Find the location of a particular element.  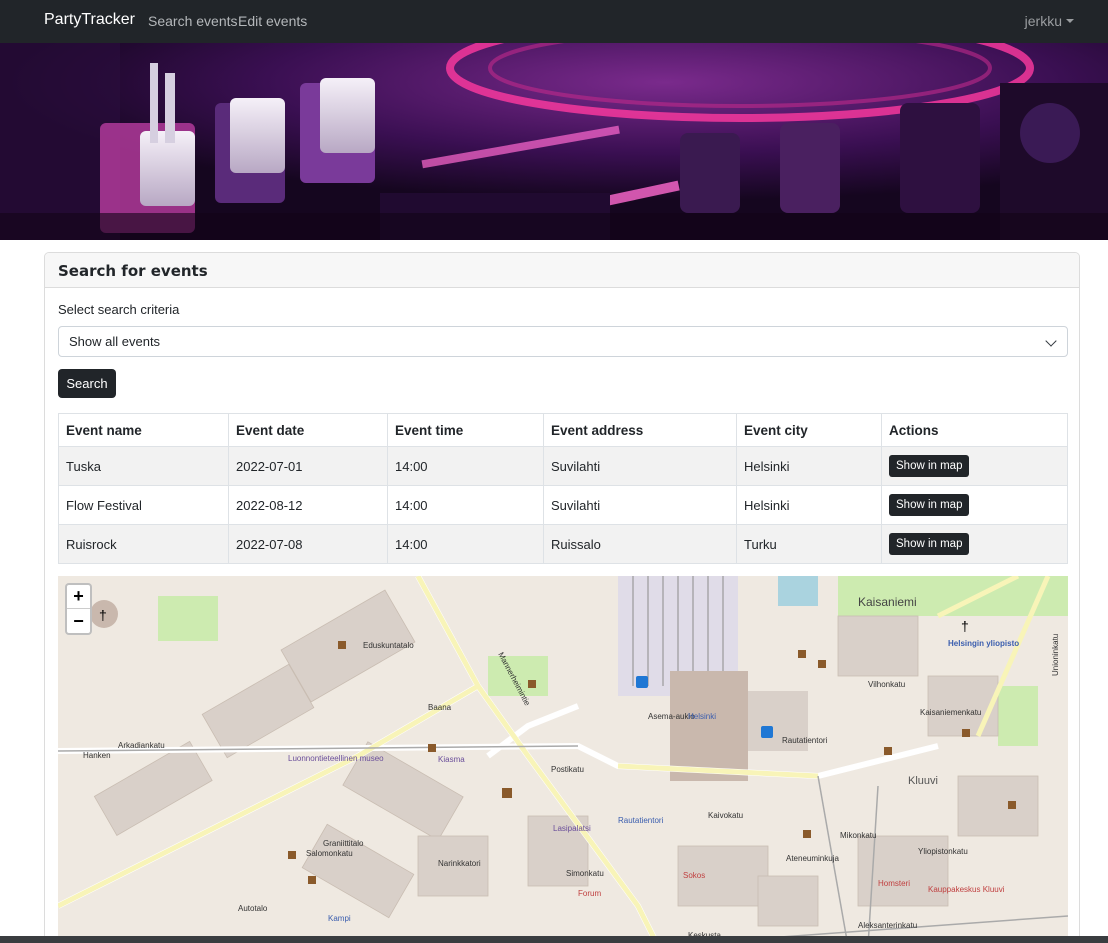

cell-event-name: Ruisrock is located at coordinates (143, 544).